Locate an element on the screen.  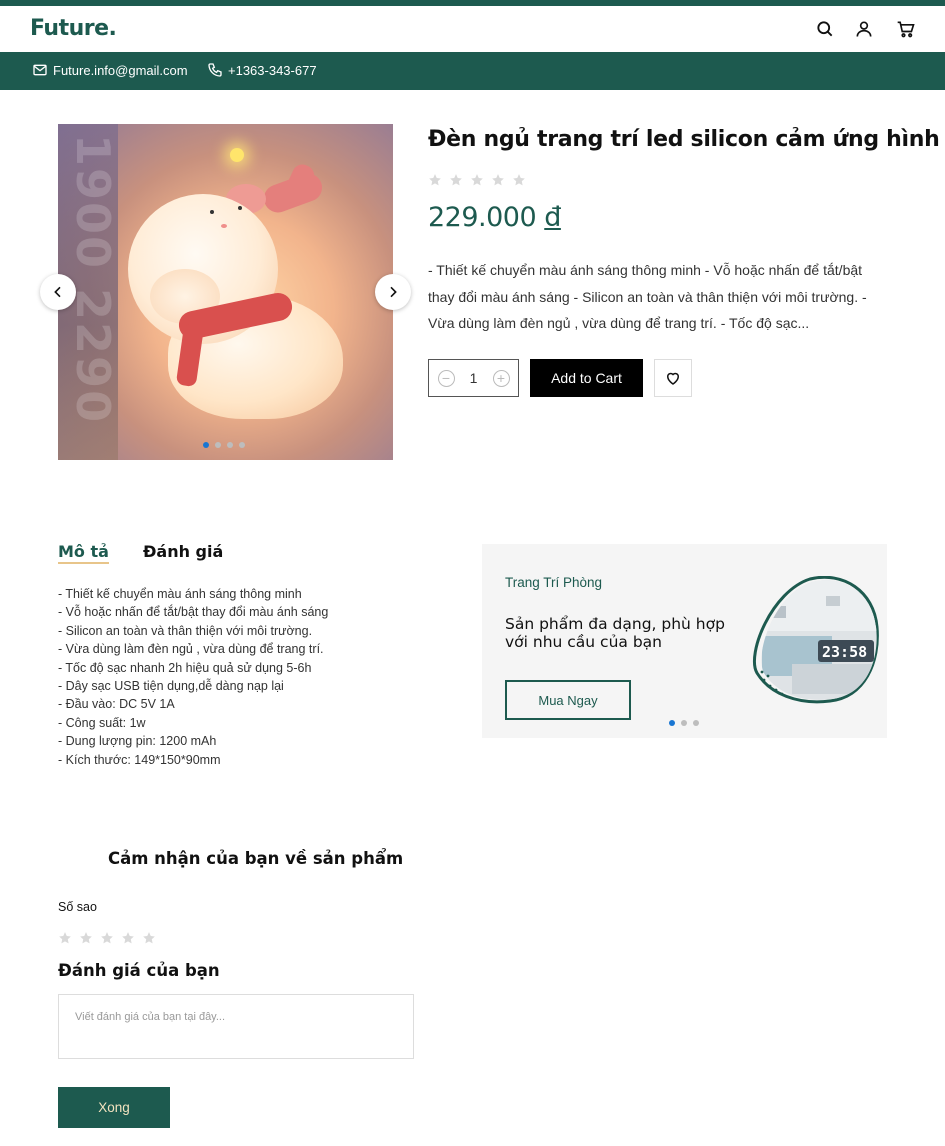
quantity-input is located at coordinates (473, 378).